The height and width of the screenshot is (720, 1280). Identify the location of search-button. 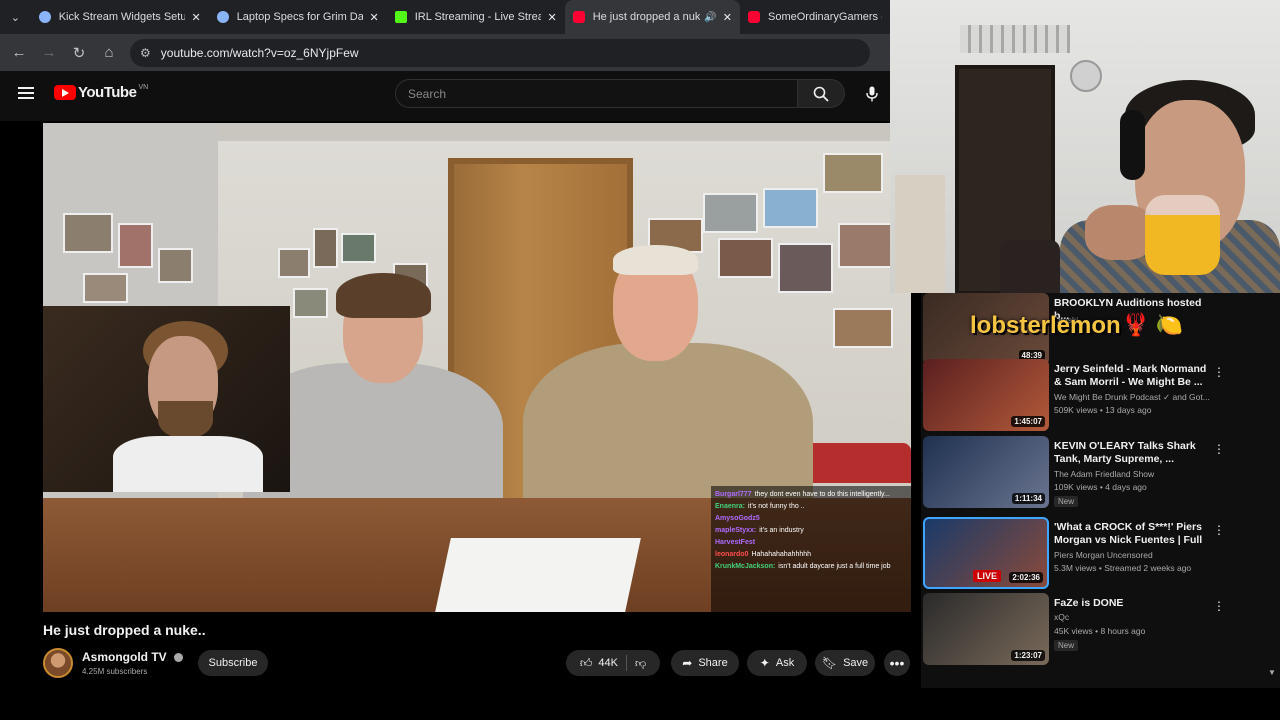
(821, 93).